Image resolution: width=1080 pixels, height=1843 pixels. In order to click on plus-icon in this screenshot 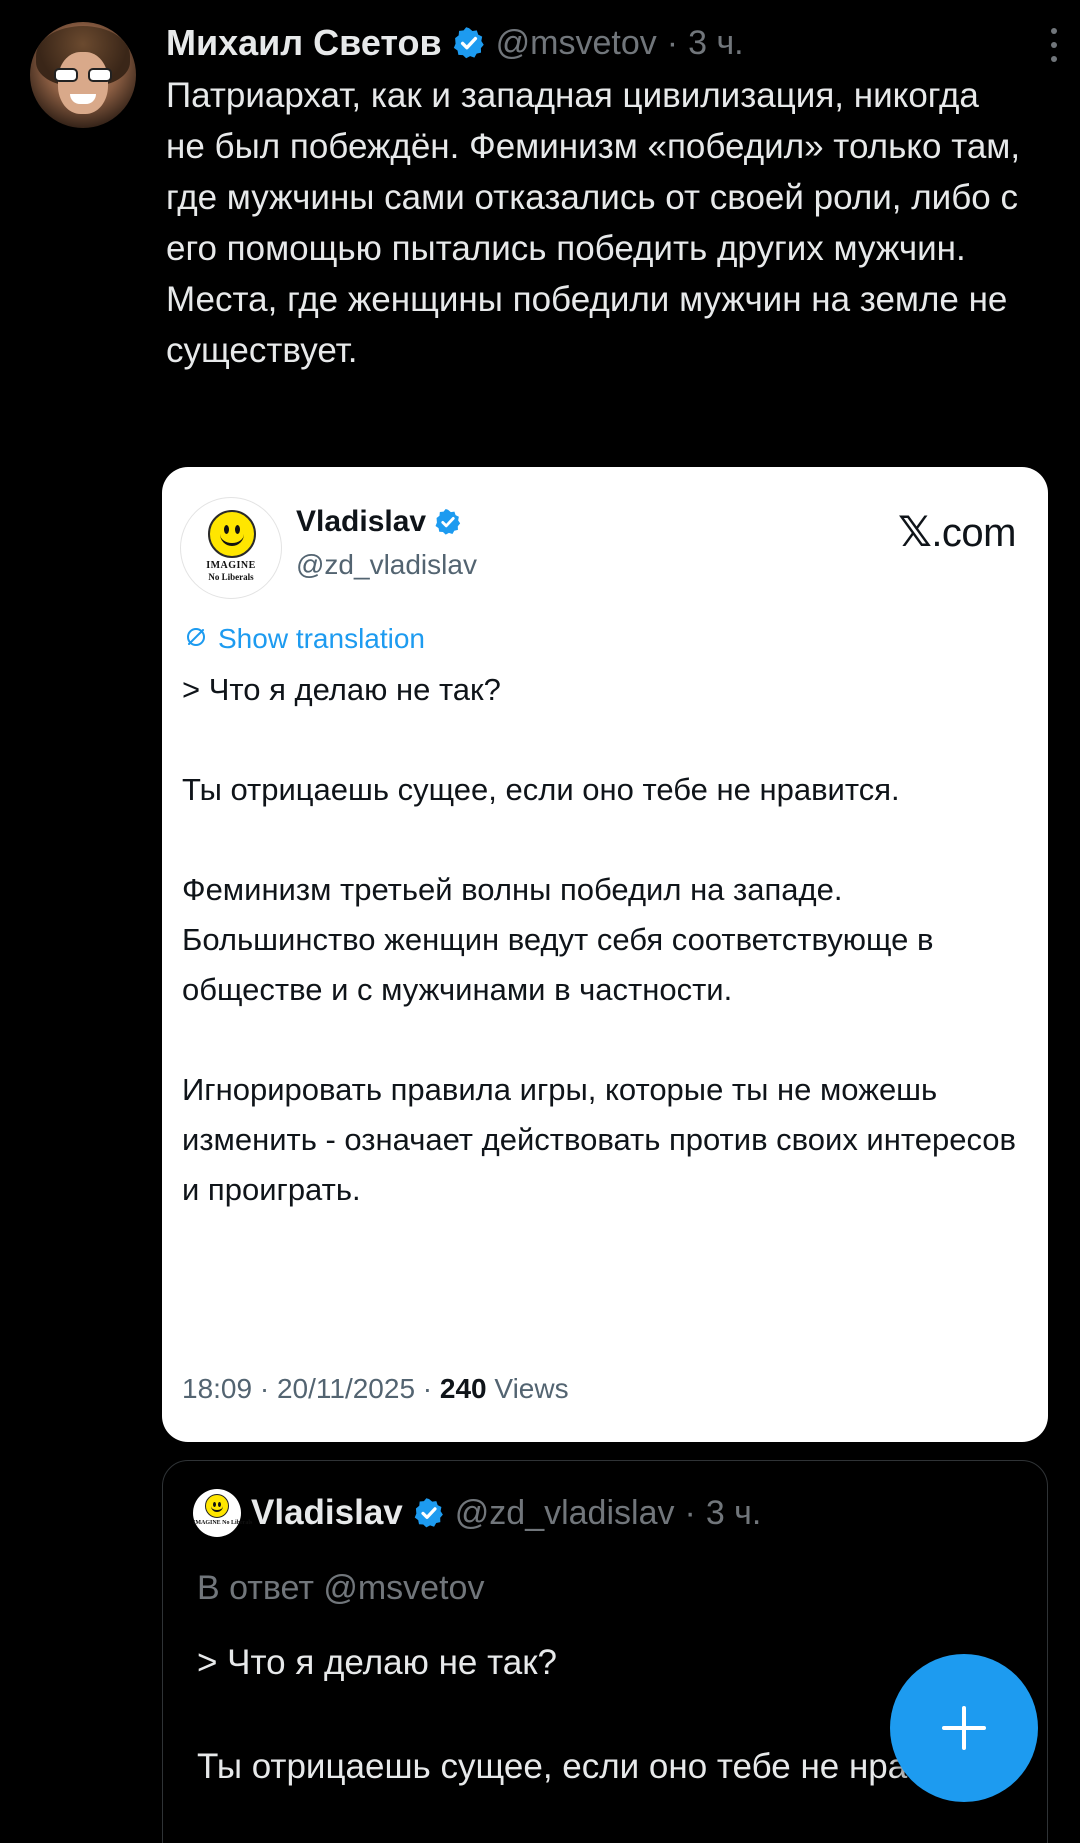, I will do `click(964, 1728)`.